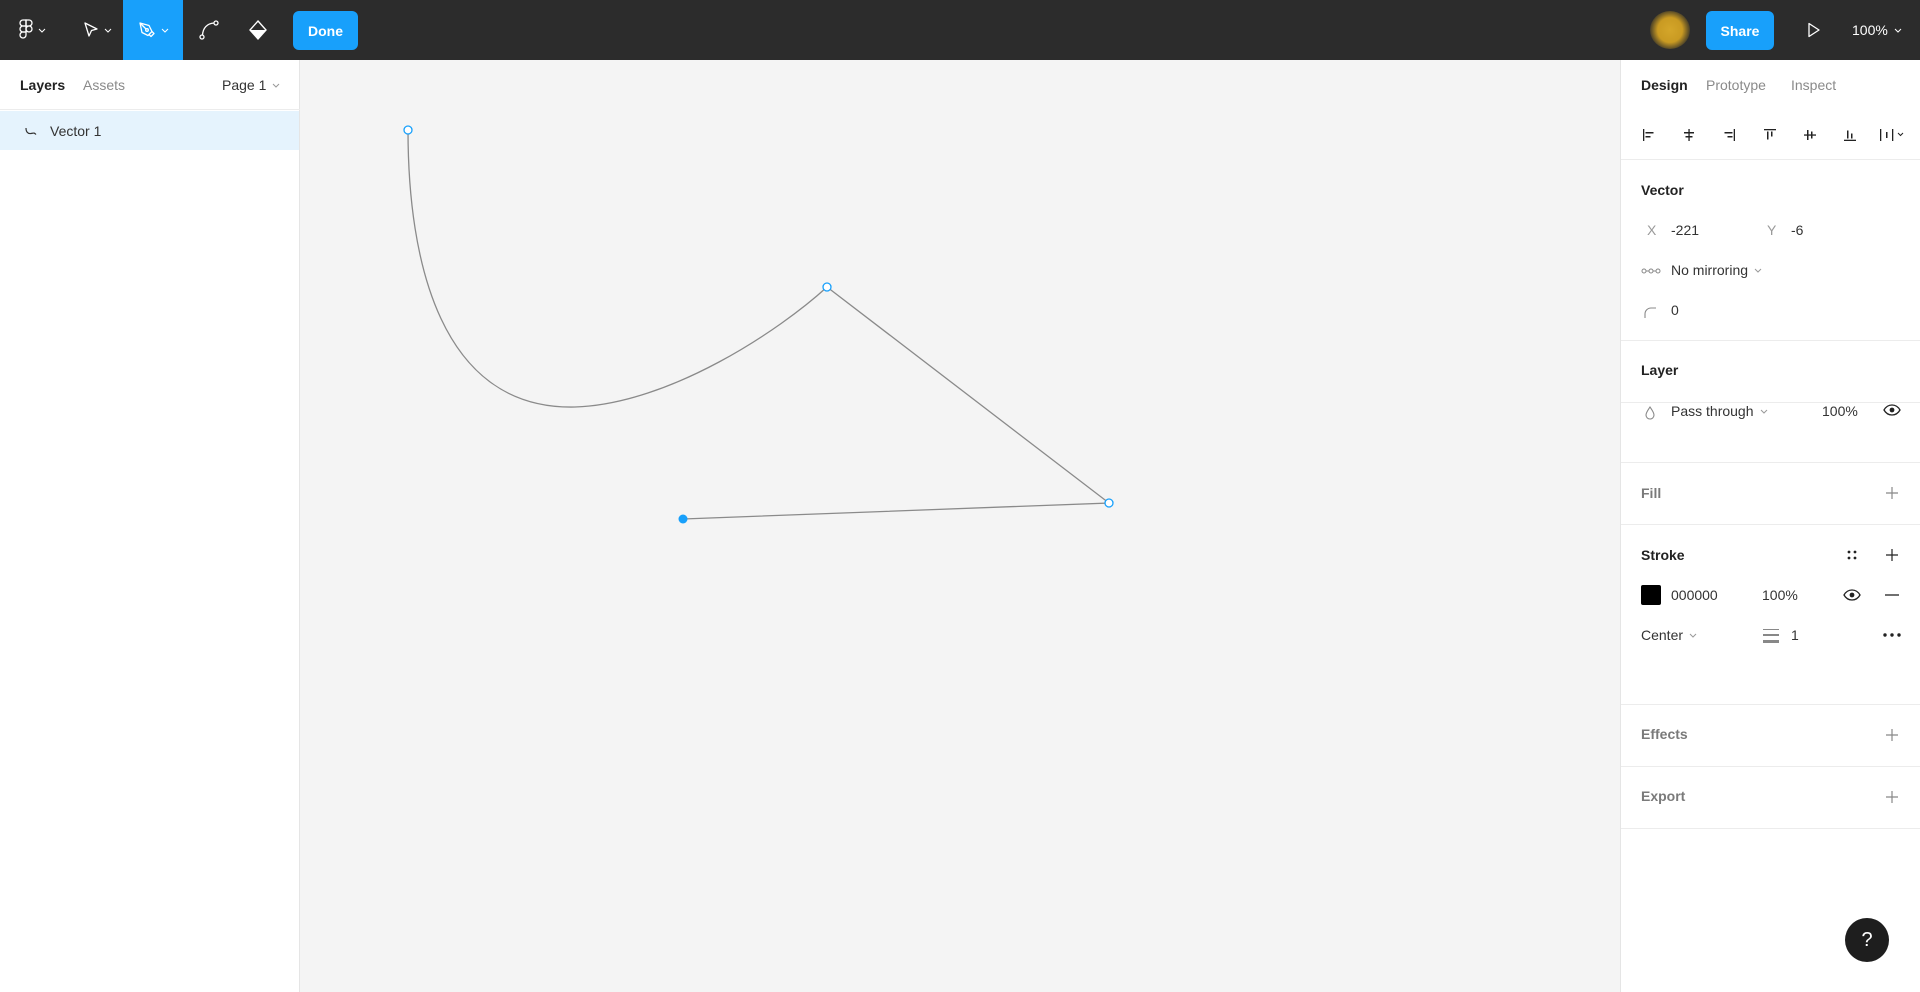 Image resolution: width=1920 pixels, height=992 pixels. What do you see at coordinates (1694, 595) in the screenshot?
I see `stroke-color-hex-input: 000000` at bounding box center [1694, 595].